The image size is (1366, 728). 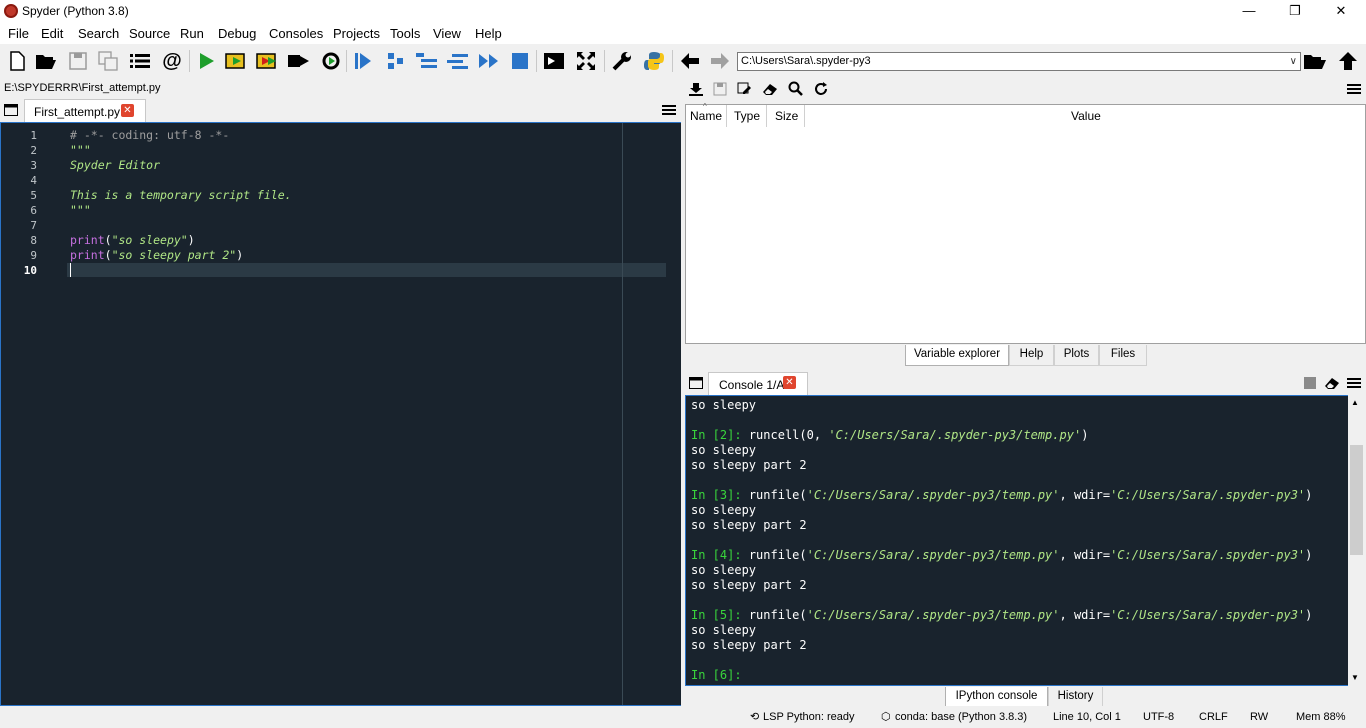 What do you see at coordinates (149, 33) in the screenshot?
I see `menu-source: Source` at bounding box center [149, 33].